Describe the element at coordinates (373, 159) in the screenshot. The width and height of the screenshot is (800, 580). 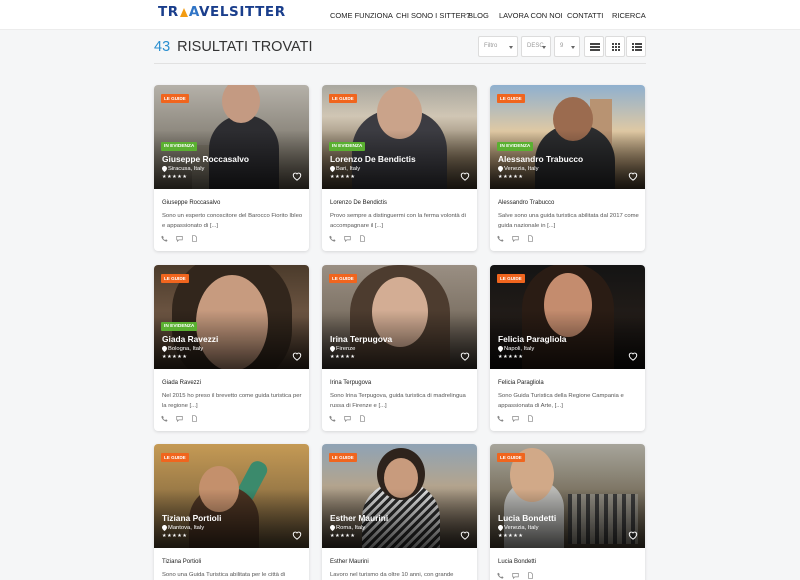
I see `guide-name: Lorenzo De Bendictis` at that location.